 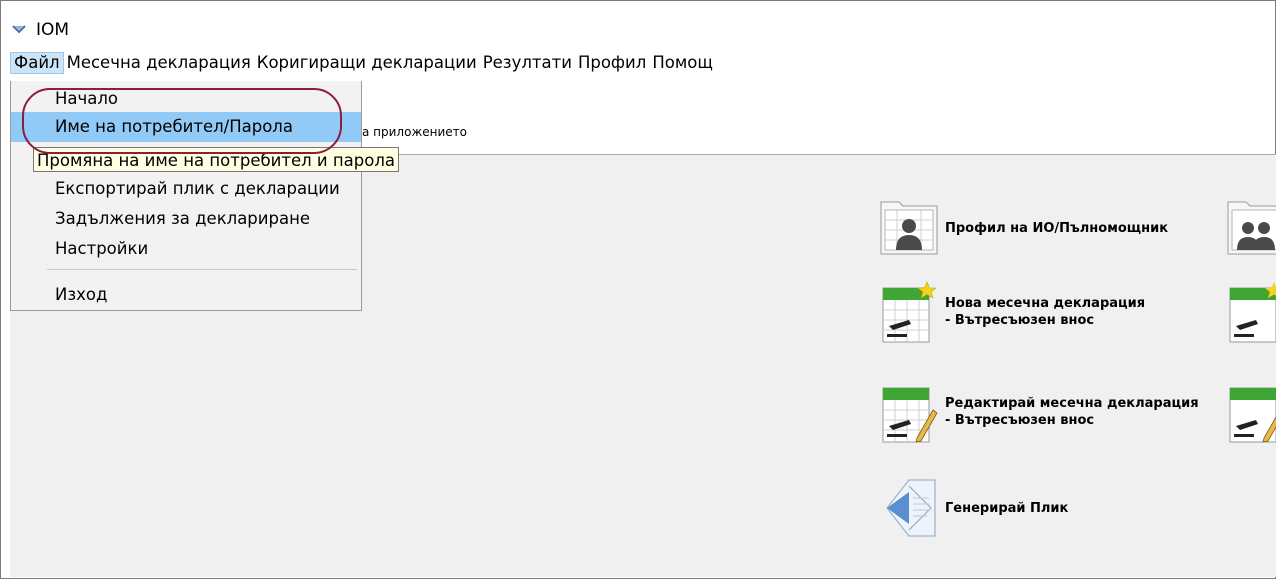 I want to click on action-new-declaration-line1: Нова месечна декларация, so click(x=1045, y=303).